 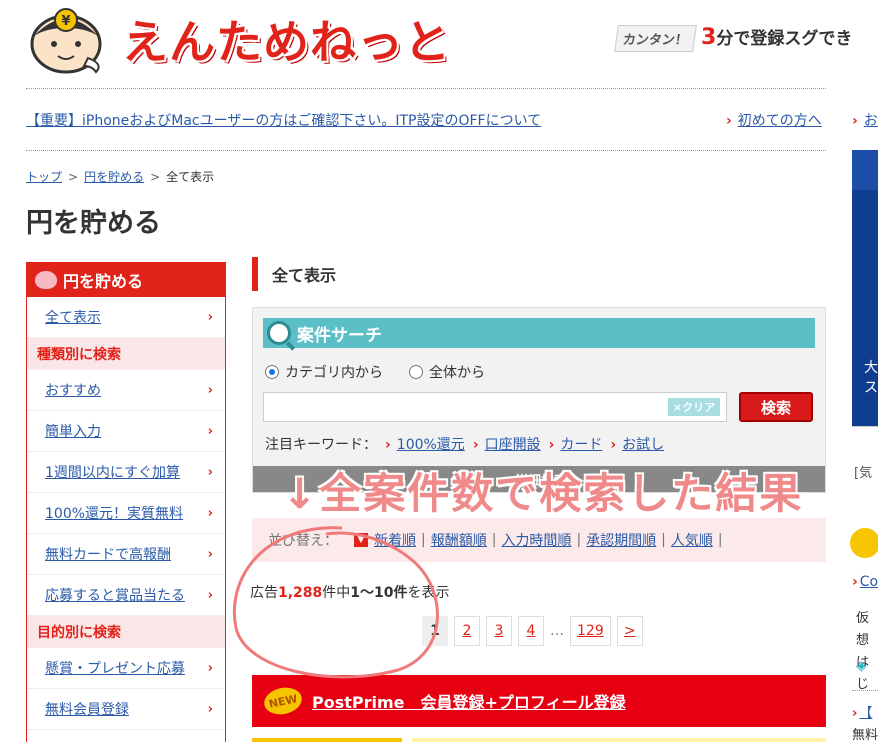 I want to click on search-scope: カテゴリ内から 全体から, so click(x=375, y=372).